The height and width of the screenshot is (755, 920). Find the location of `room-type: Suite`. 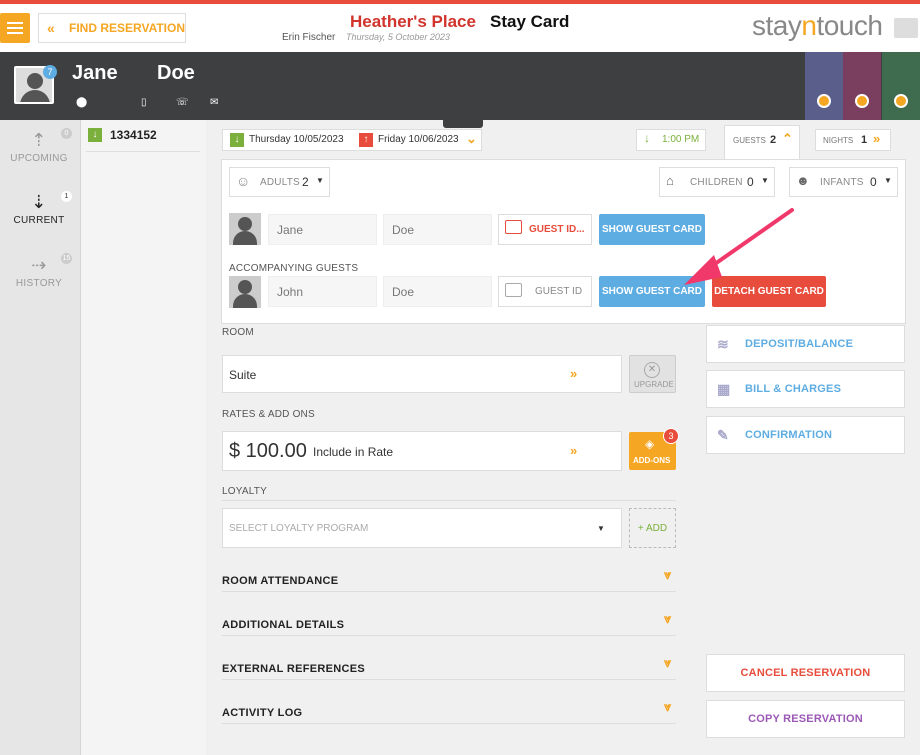

room-type: Suite is located at coordinates (243, 375).